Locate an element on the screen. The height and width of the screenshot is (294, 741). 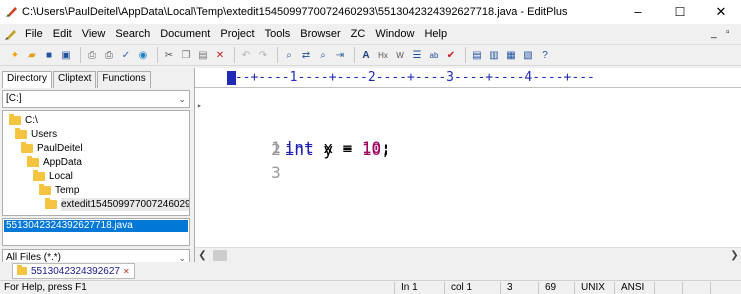
file-list: 5513042324392627718.java is located at coordinates (96, 232).